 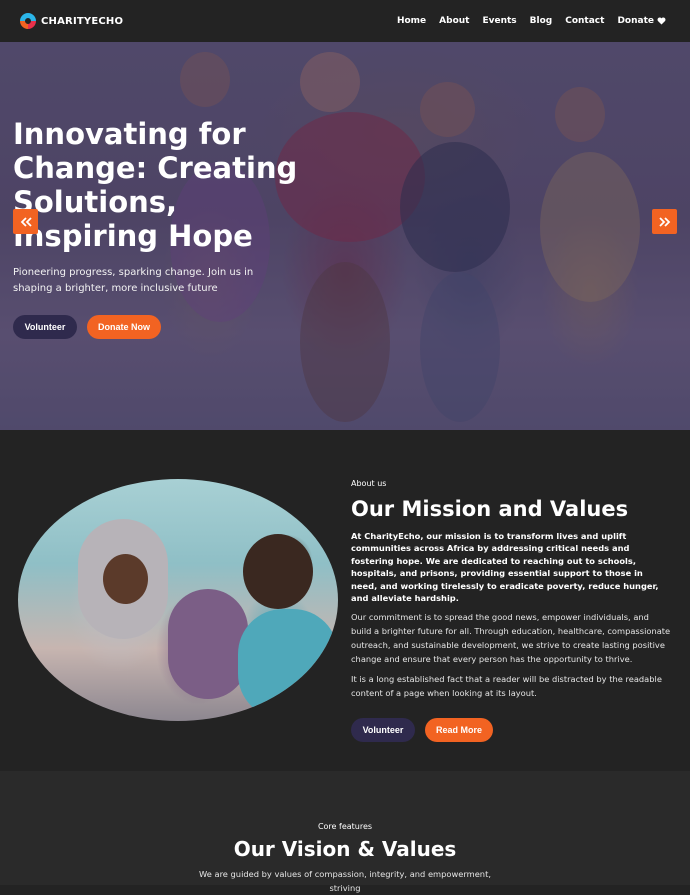 What do you see at coordinates (411, 21) in the screenshot?
I see `nav-home-link: Home` at bounding box center [411, 21].